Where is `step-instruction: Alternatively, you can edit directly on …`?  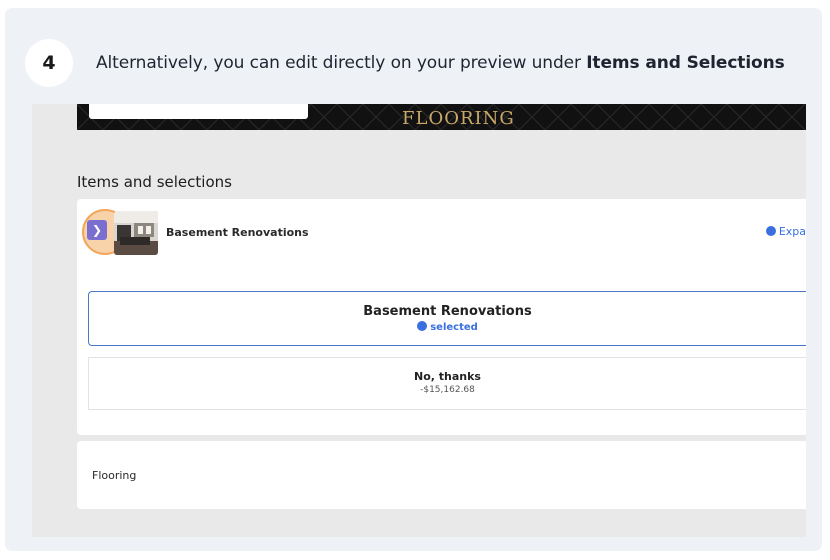 step-instruction: Alternatively, you can edit directly on … is located at coordinates (440, 63).